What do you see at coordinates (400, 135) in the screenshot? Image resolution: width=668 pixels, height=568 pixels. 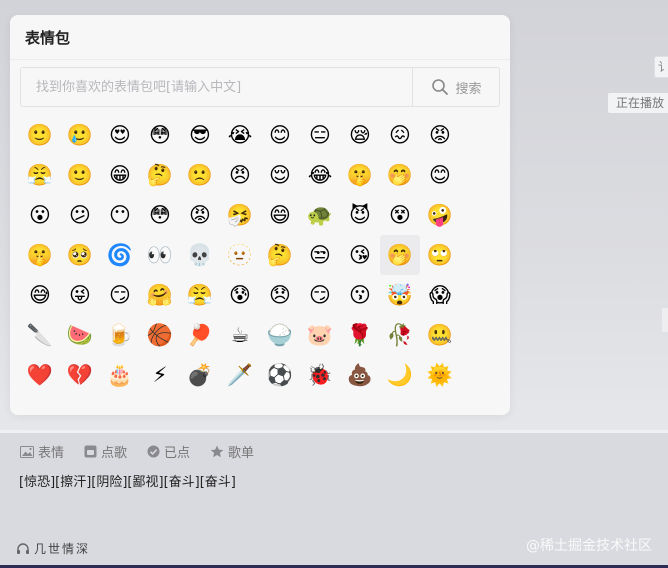 I see `emoji-item: 😖` at bounding box center [400, 135].